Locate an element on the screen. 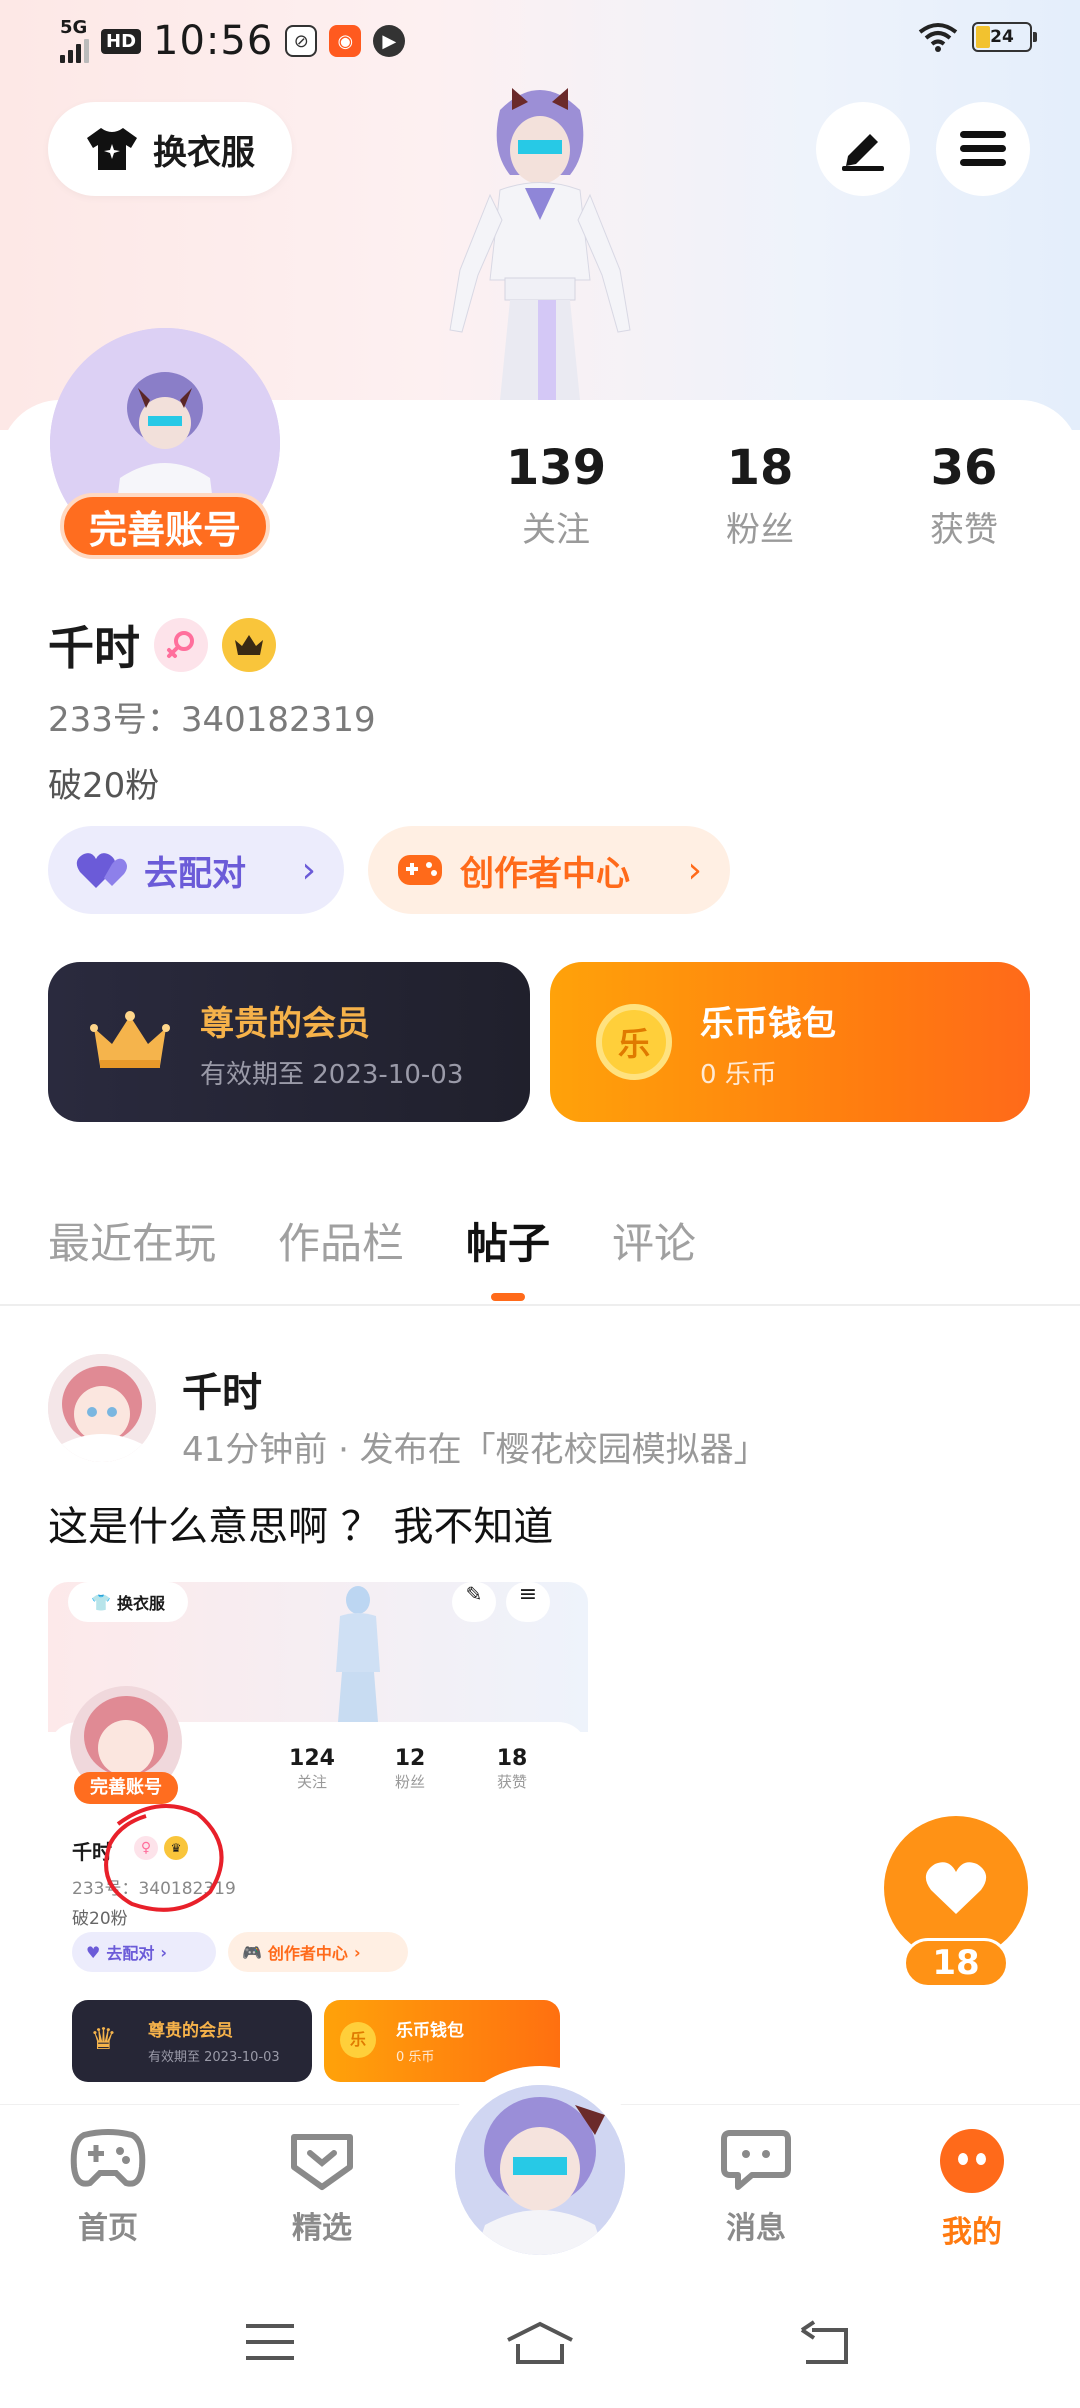 The height and width of the screenshot is (2408, 1080). coin-wallet-card: 乐 乐币钱包 0 乐币 is located at coordinates (790, 1042).